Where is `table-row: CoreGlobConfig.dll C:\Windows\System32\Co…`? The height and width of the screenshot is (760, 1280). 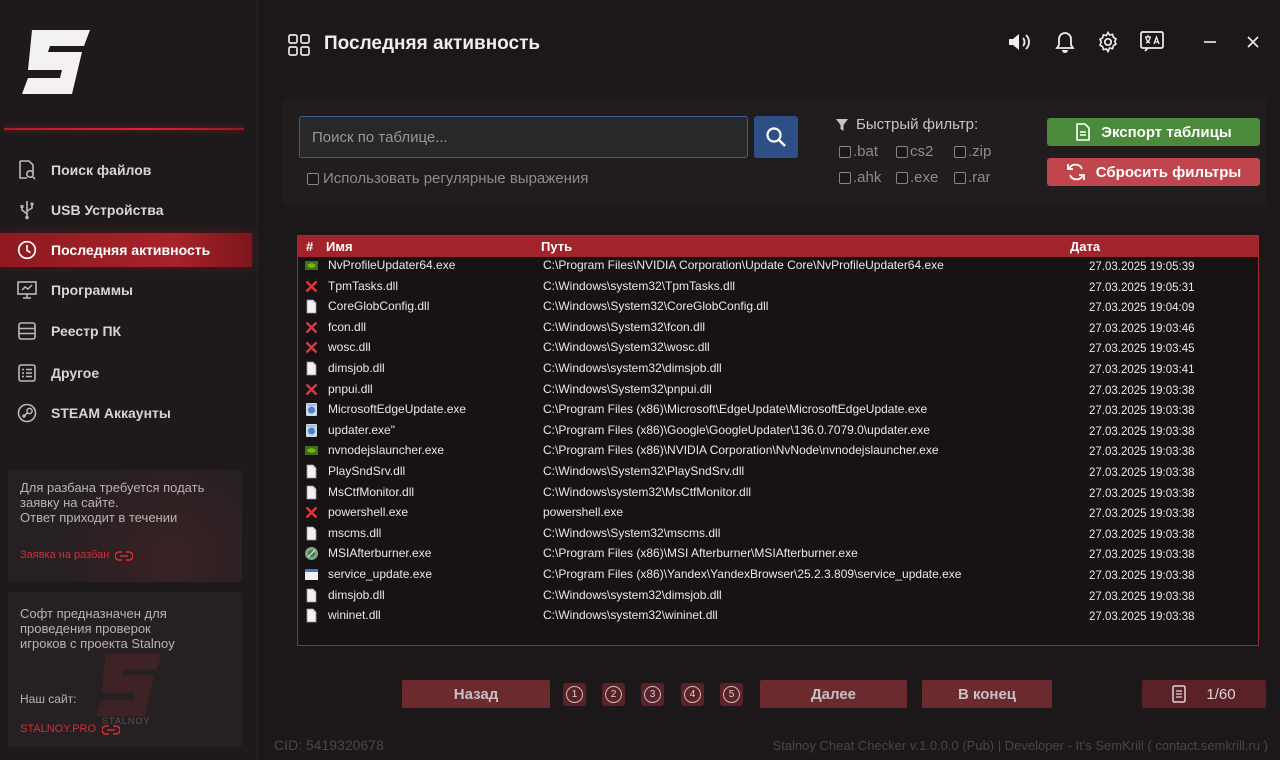
table-row: CoreGlobConfig.dll C:\Windows\System32\Co… is located at coordinates (778, 307).